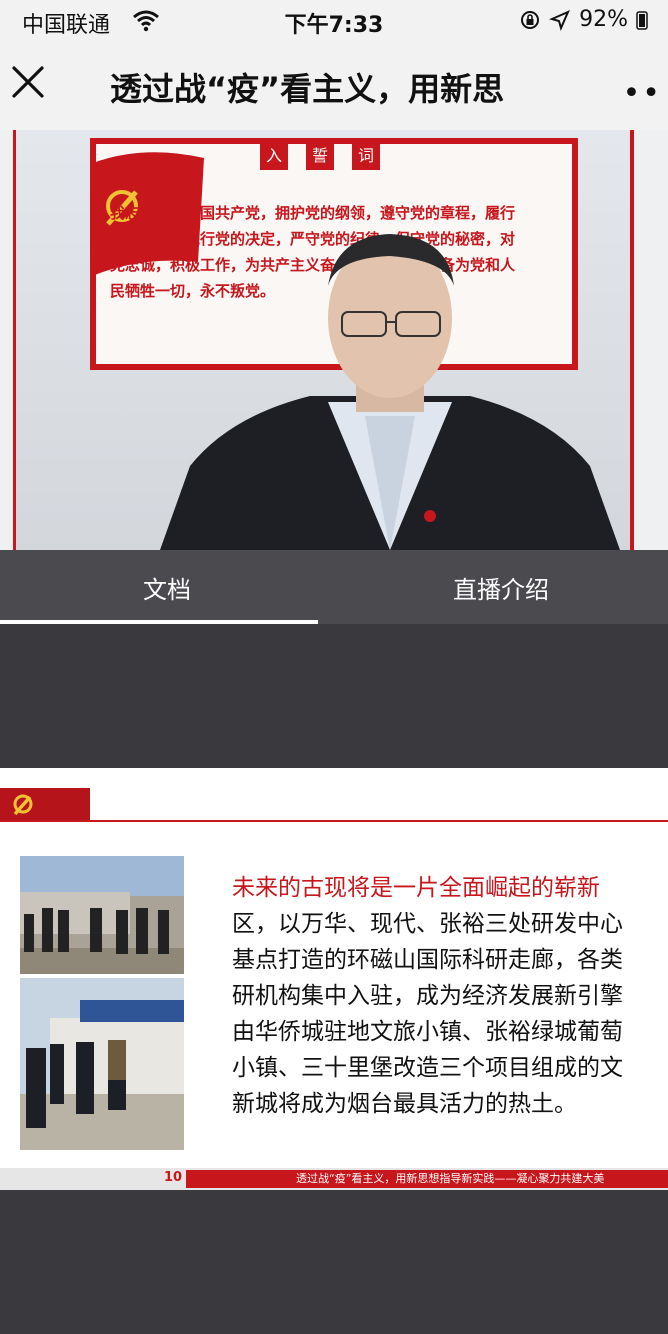  Describe the element at coordinates (427, 1179) in the screenshot. I see `slide-footer-title: 透过战“疫”看主义，用新思想指导新实践——凝心聚力共建大美` at that location.